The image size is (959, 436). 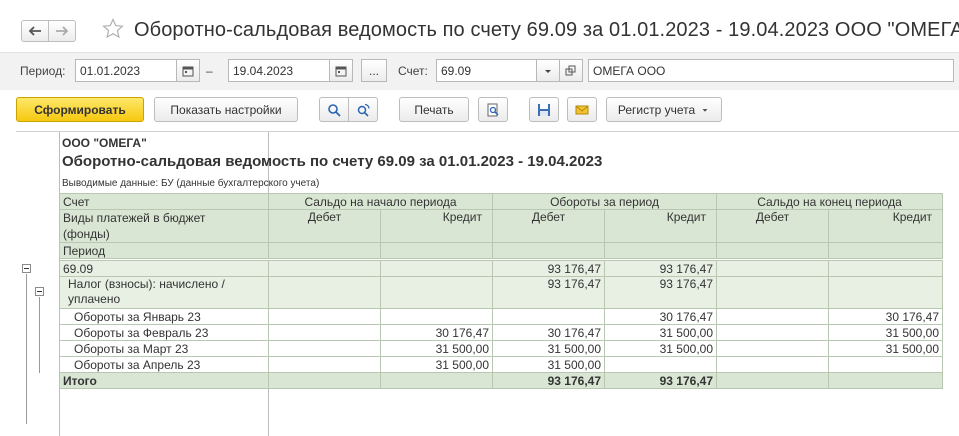 What do you see at coordinates (604, 201) in the screenshot?
I see `header-turnover: Обороты за период` at bounding box center [604, 201].